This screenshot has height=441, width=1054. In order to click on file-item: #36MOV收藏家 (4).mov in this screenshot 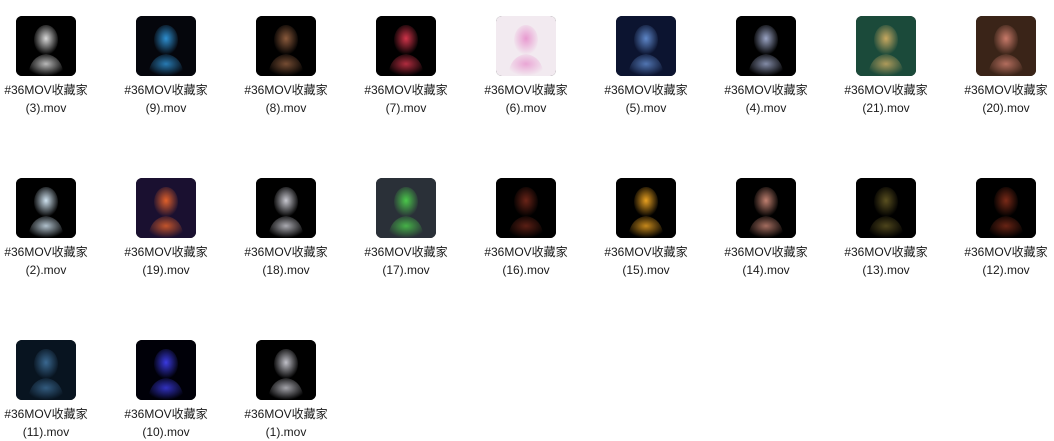, I will do `click(770, 57)`.